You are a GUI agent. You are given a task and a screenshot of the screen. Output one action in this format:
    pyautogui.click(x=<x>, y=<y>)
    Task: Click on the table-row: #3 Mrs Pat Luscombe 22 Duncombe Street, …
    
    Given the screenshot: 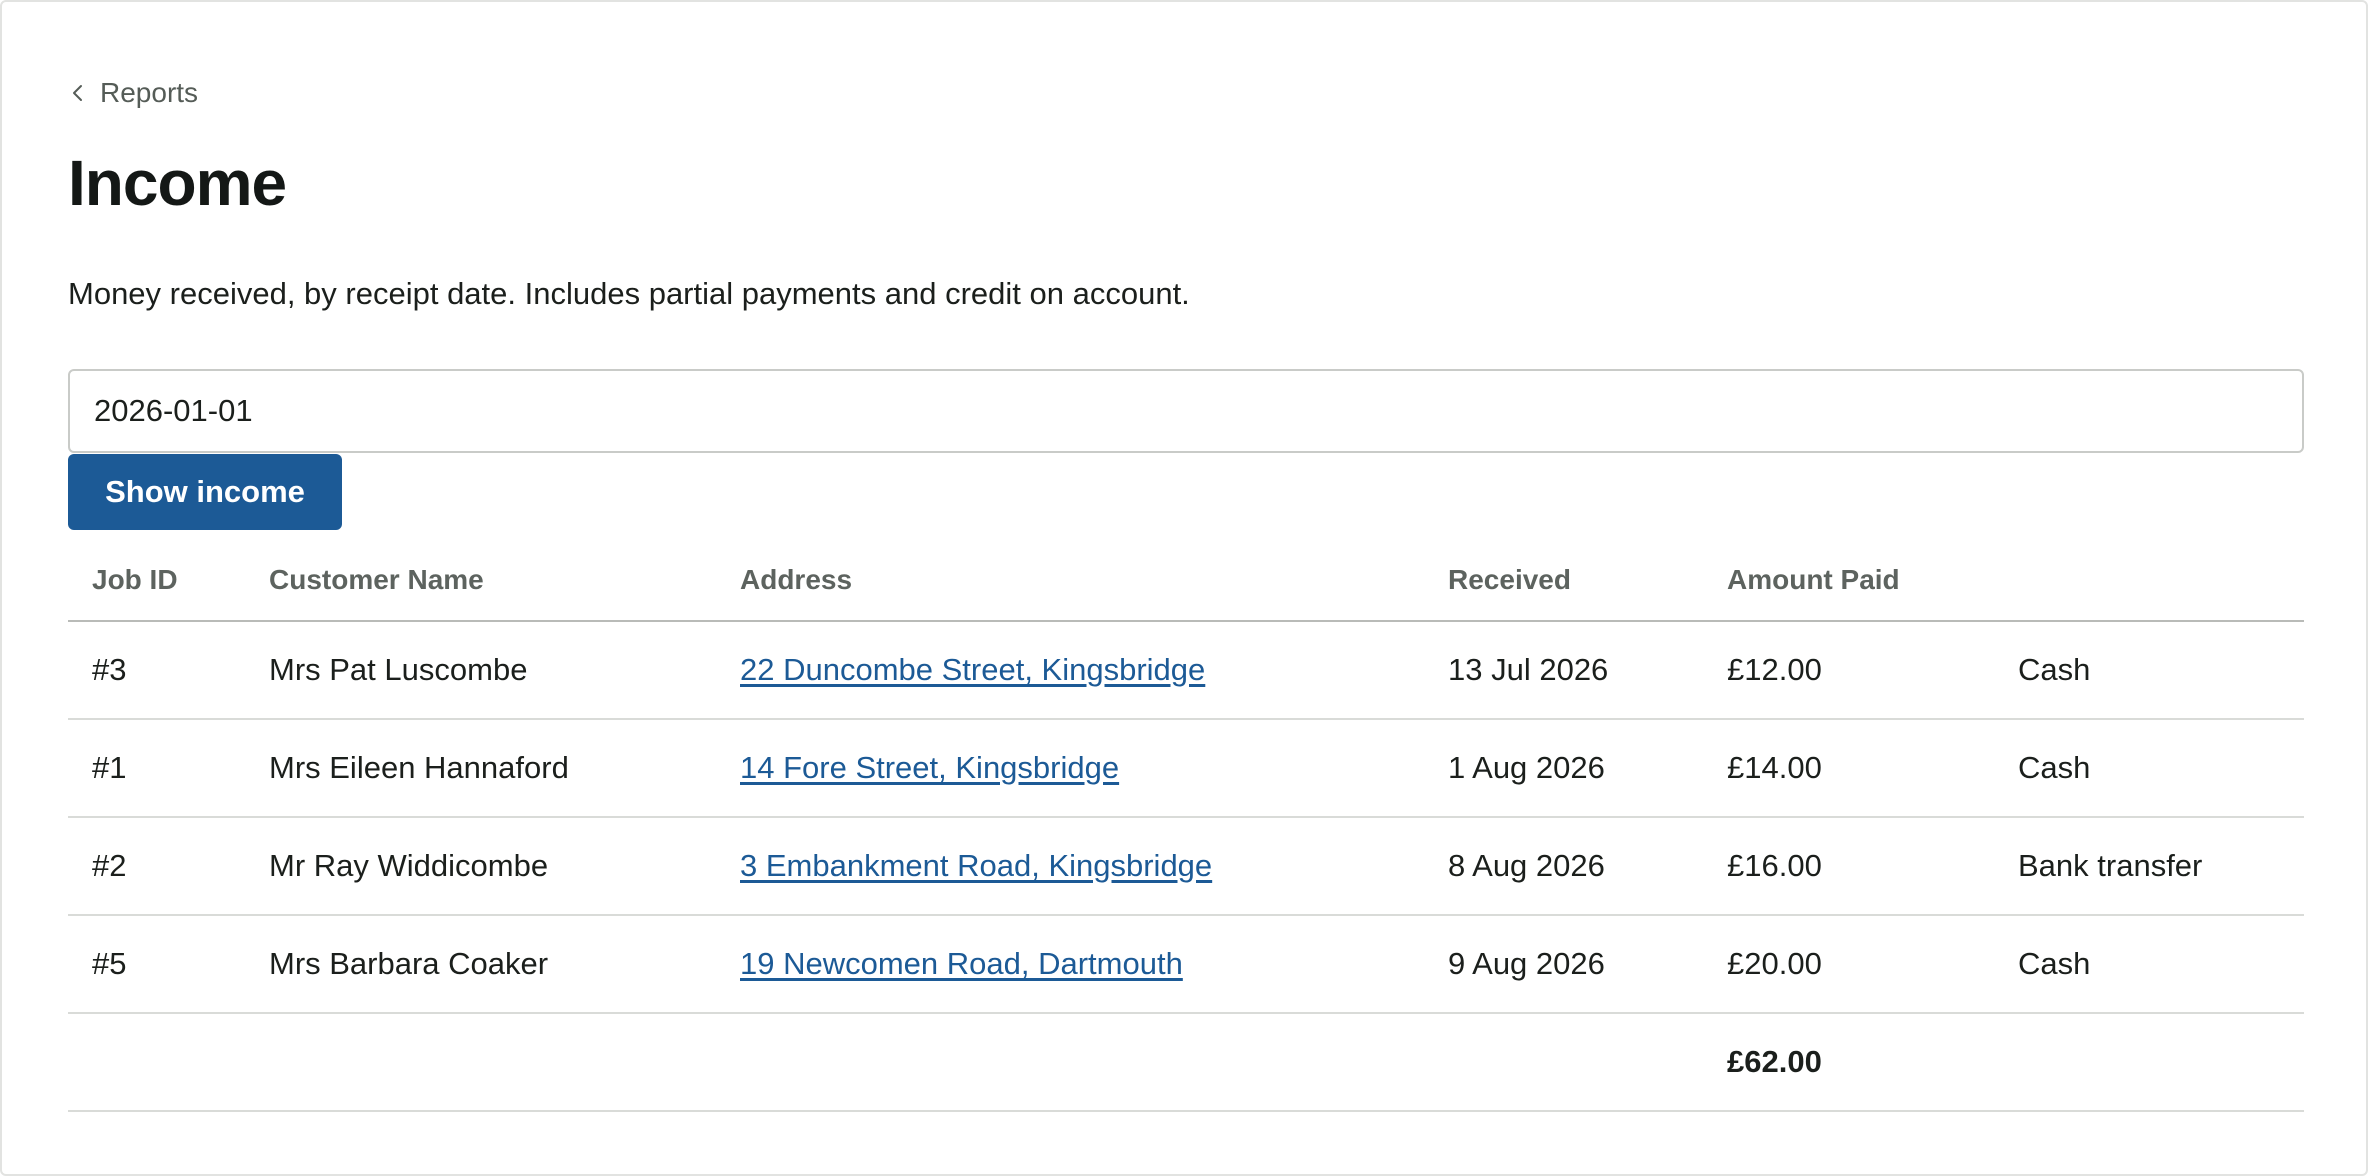 What is the action you would take?
    pyautogui.click(x=1186, y=670)
    